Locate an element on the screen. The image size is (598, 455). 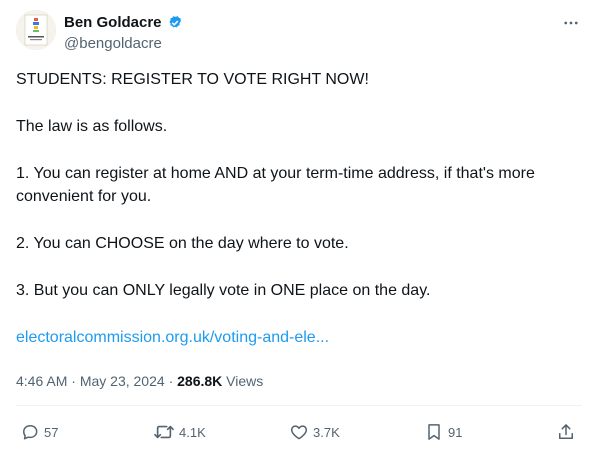
action-bar: 57 4.1K 3.7K 91 is located at coordinates (299, 432).